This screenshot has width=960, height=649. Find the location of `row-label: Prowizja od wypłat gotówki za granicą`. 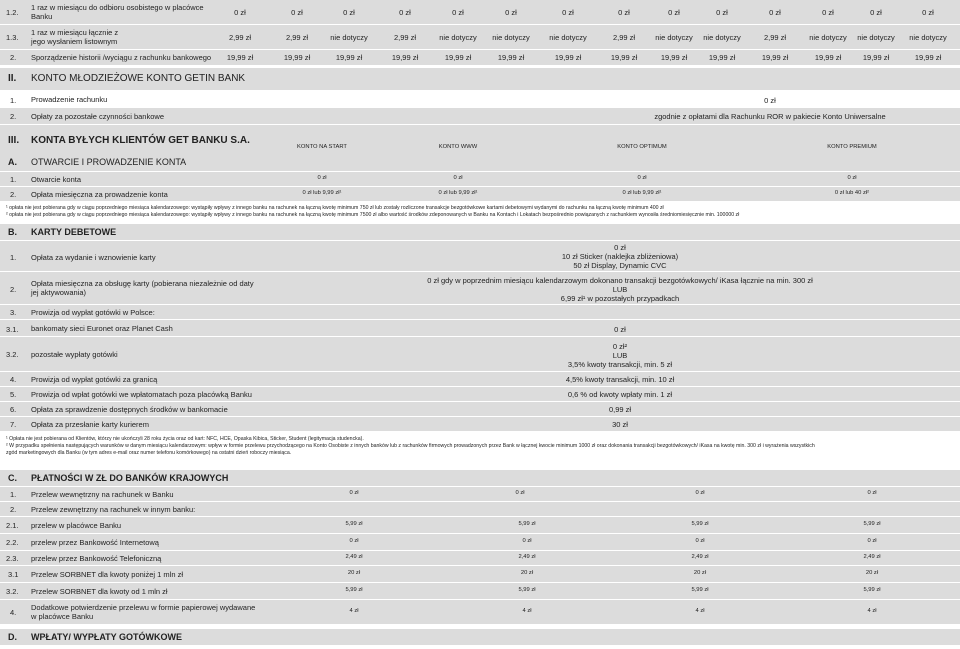

row-label: Prowizja od wypłat gotówki za granicą is located at coordinates (94, 379).